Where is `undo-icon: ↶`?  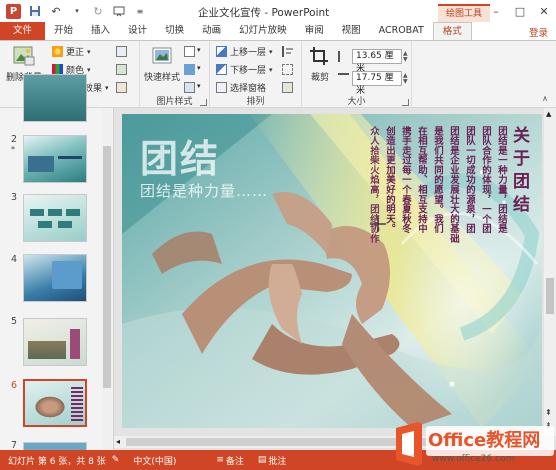
undo-icon: ↶ is located at coordinates (56, 11).